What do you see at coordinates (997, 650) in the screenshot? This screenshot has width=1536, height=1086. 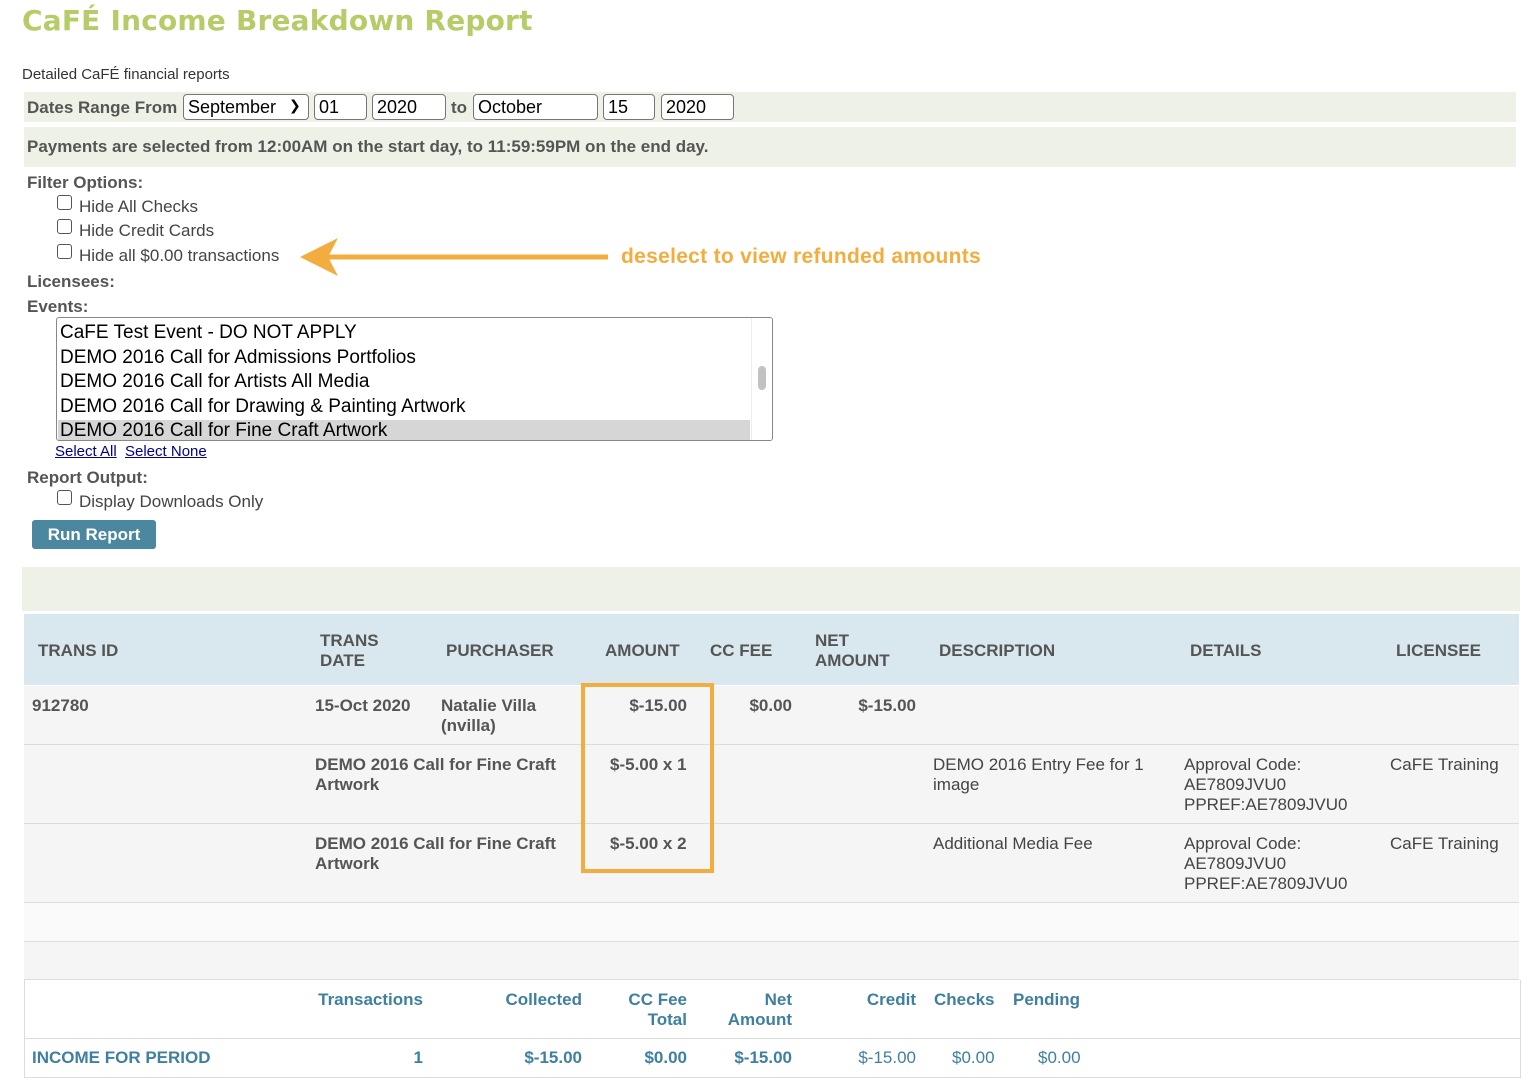 I see `header-description: DESCRIPTION` at bounding box center [997, 650].